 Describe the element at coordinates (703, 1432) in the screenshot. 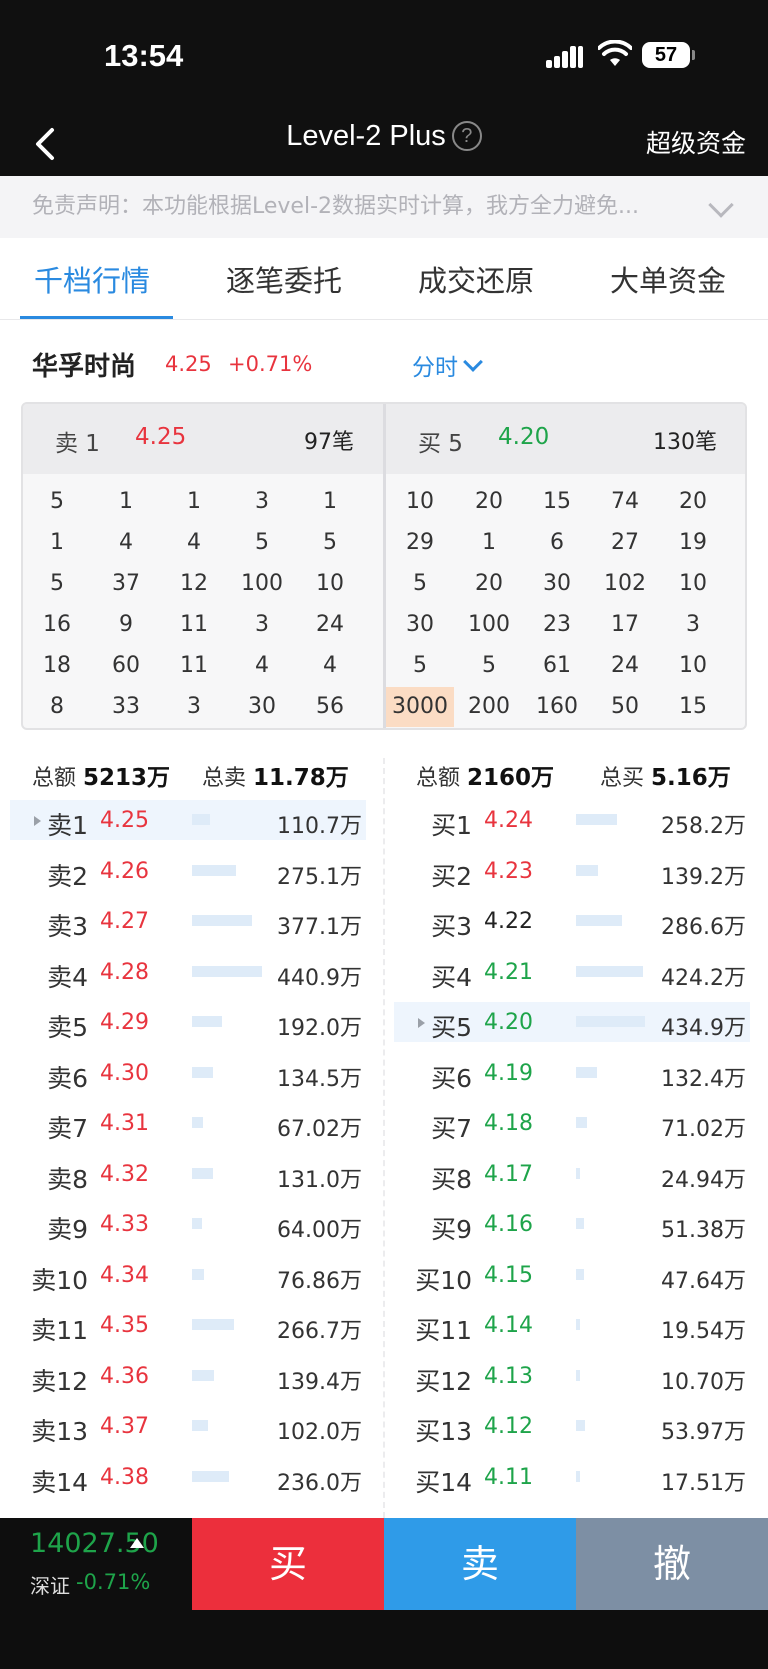

I see `order-level-volume: 53.97万` at that location.